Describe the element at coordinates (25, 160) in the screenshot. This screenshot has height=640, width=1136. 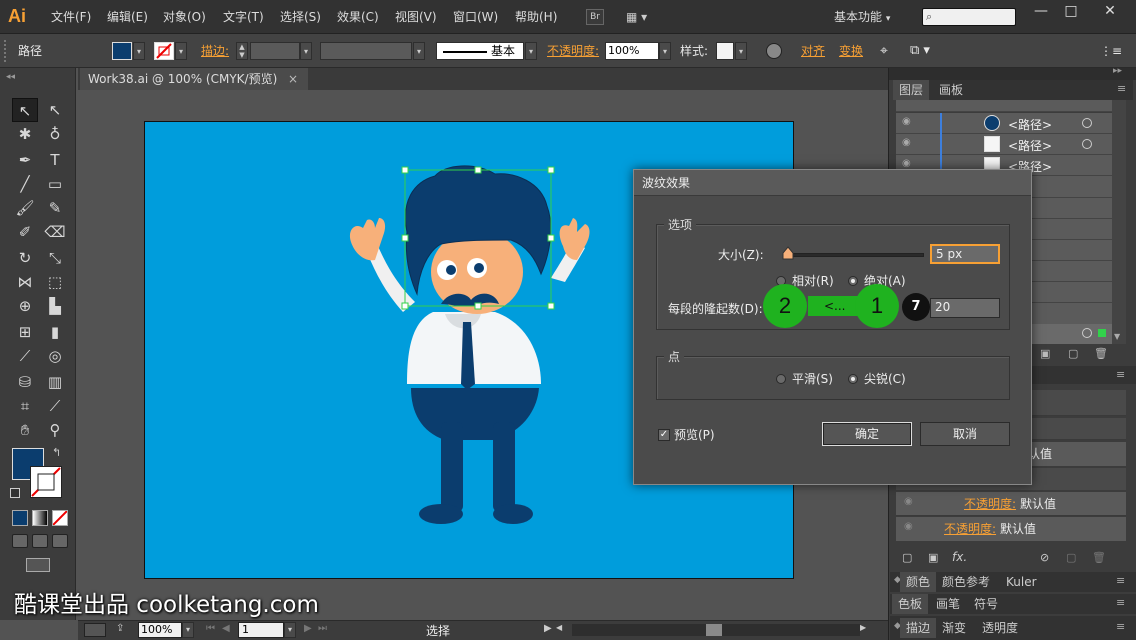
I see `pen-tool-icon: ✒` at that location.